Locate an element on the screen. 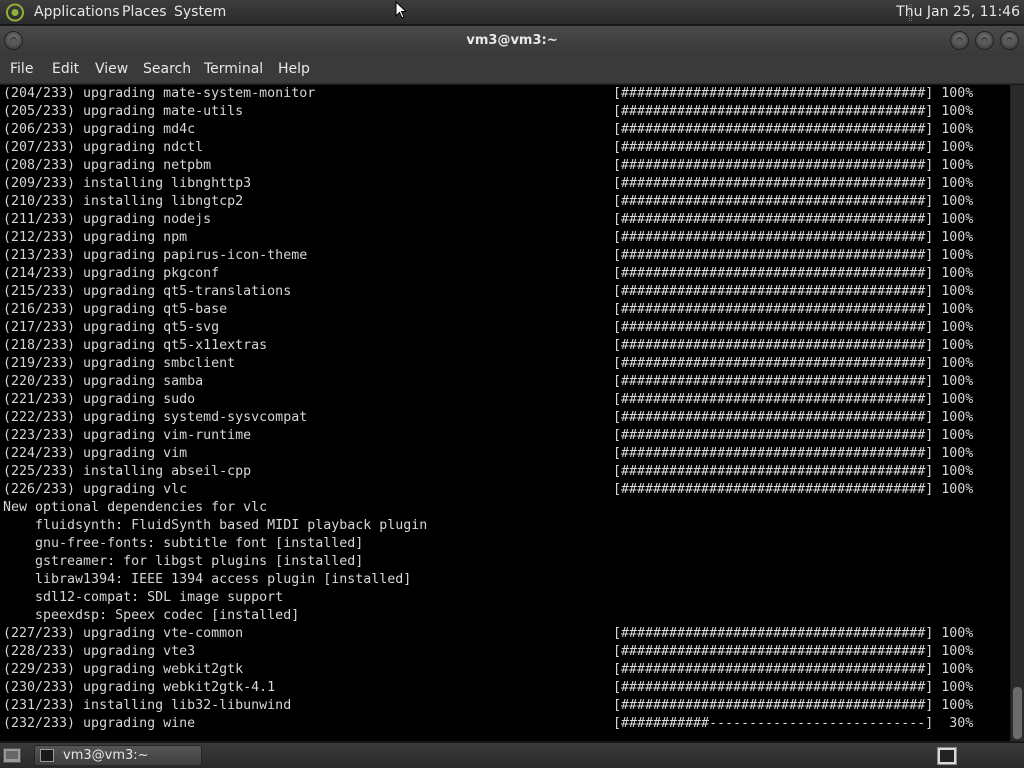 The height and width of the screenshot is (768, 1024). applications-menu: Applications is located at coordinates (77, 12).